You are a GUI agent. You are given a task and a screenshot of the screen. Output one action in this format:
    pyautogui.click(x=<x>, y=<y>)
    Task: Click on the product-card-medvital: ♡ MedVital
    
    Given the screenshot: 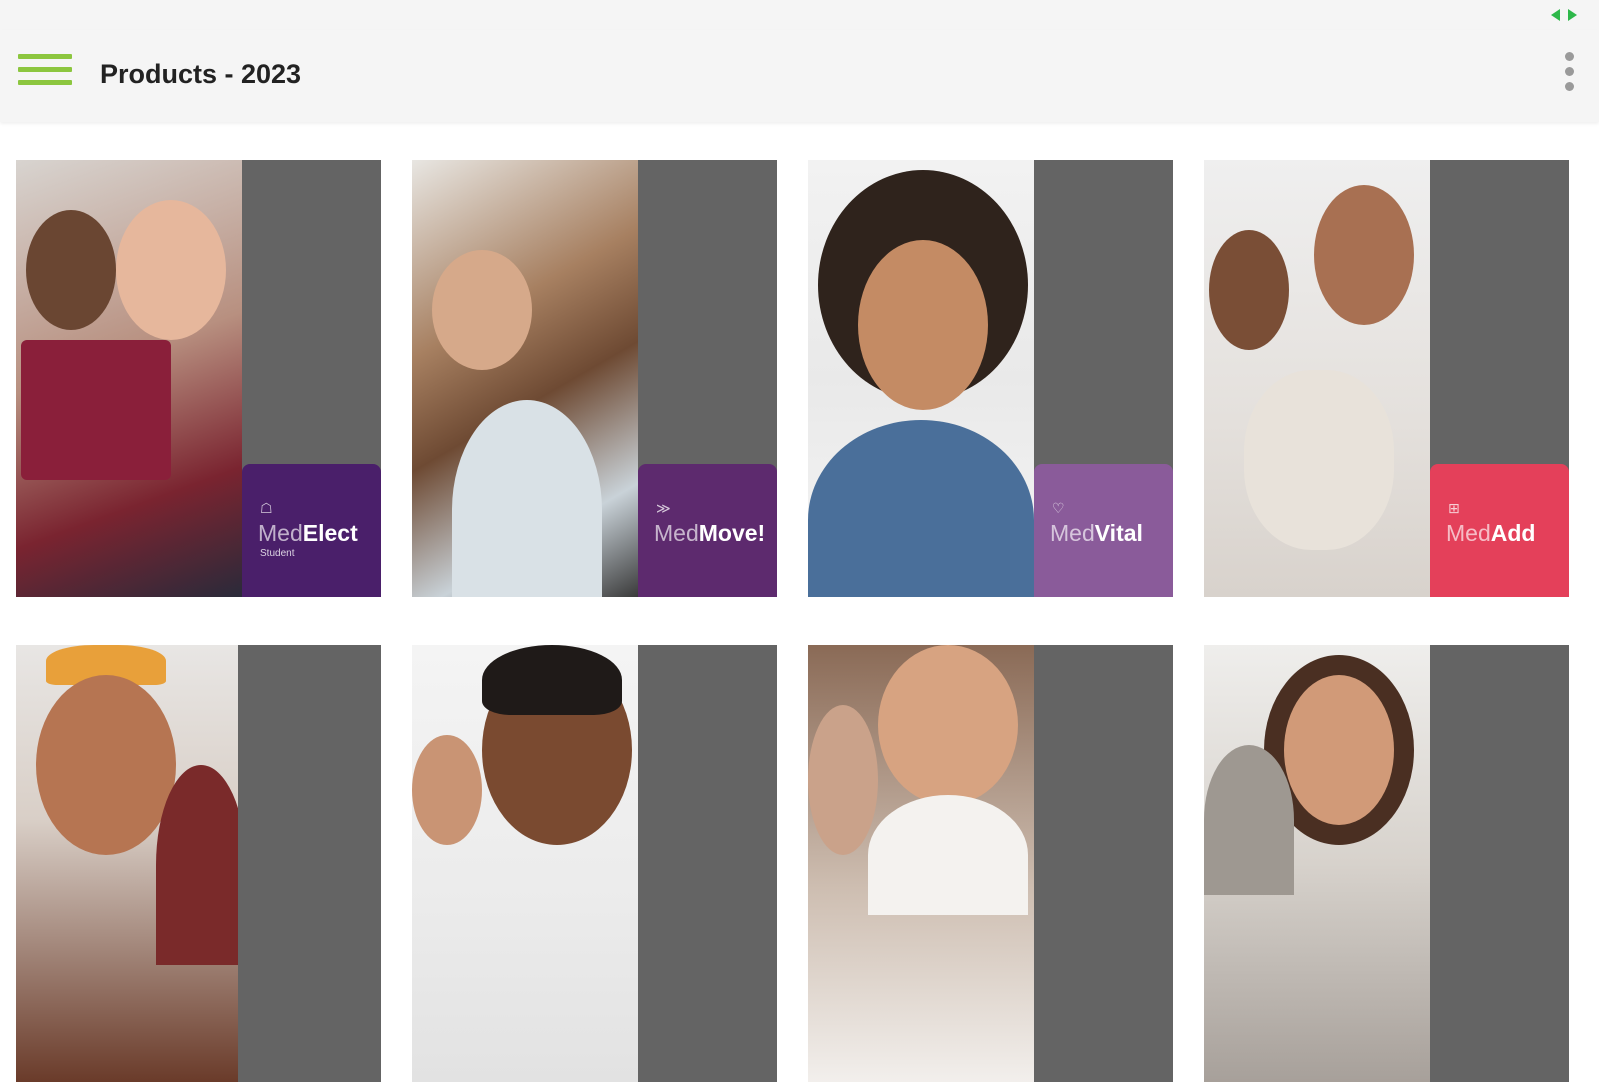 What is the action you would take?
    pyautogui.click(x=990, y=378)
    